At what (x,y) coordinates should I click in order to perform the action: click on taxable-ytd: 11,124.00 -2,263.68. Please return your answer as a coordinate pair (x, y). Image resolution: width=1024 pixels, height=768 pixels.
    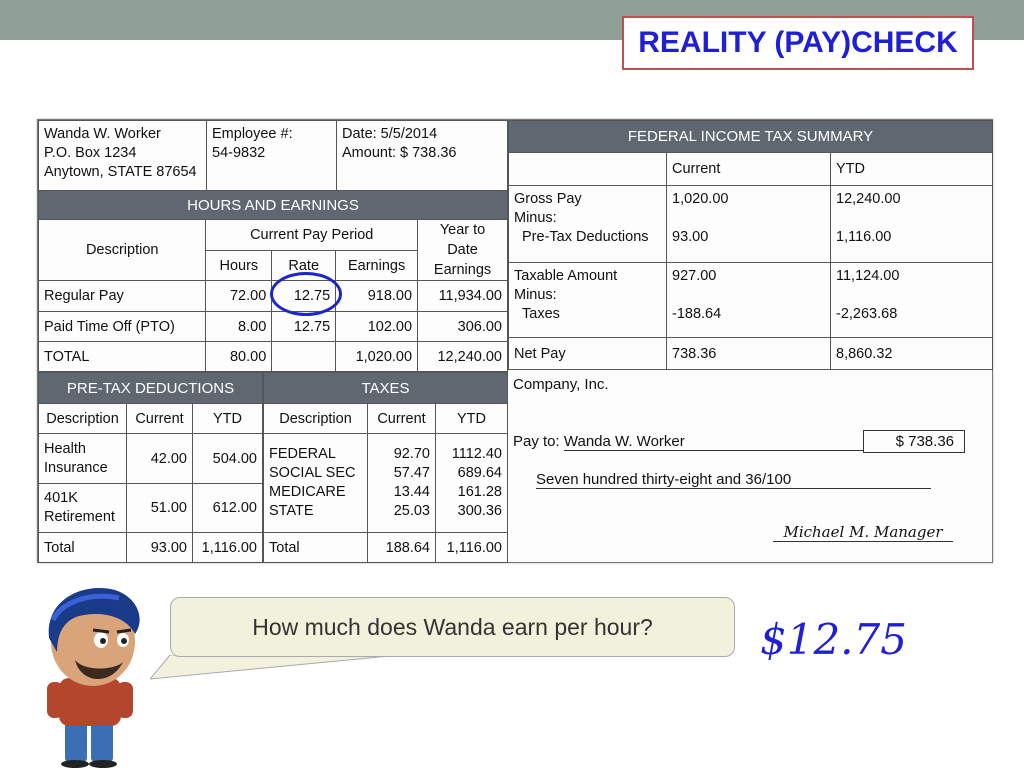
    Looking at the image, I should click on (911, 300).